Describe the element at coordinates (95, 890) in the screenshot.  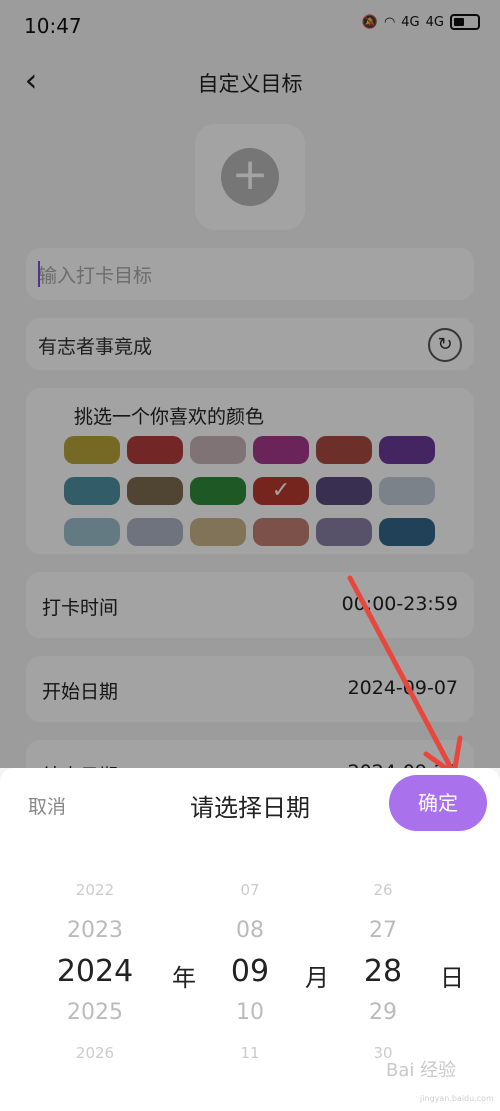
I see `year-option: 2022` at that location.